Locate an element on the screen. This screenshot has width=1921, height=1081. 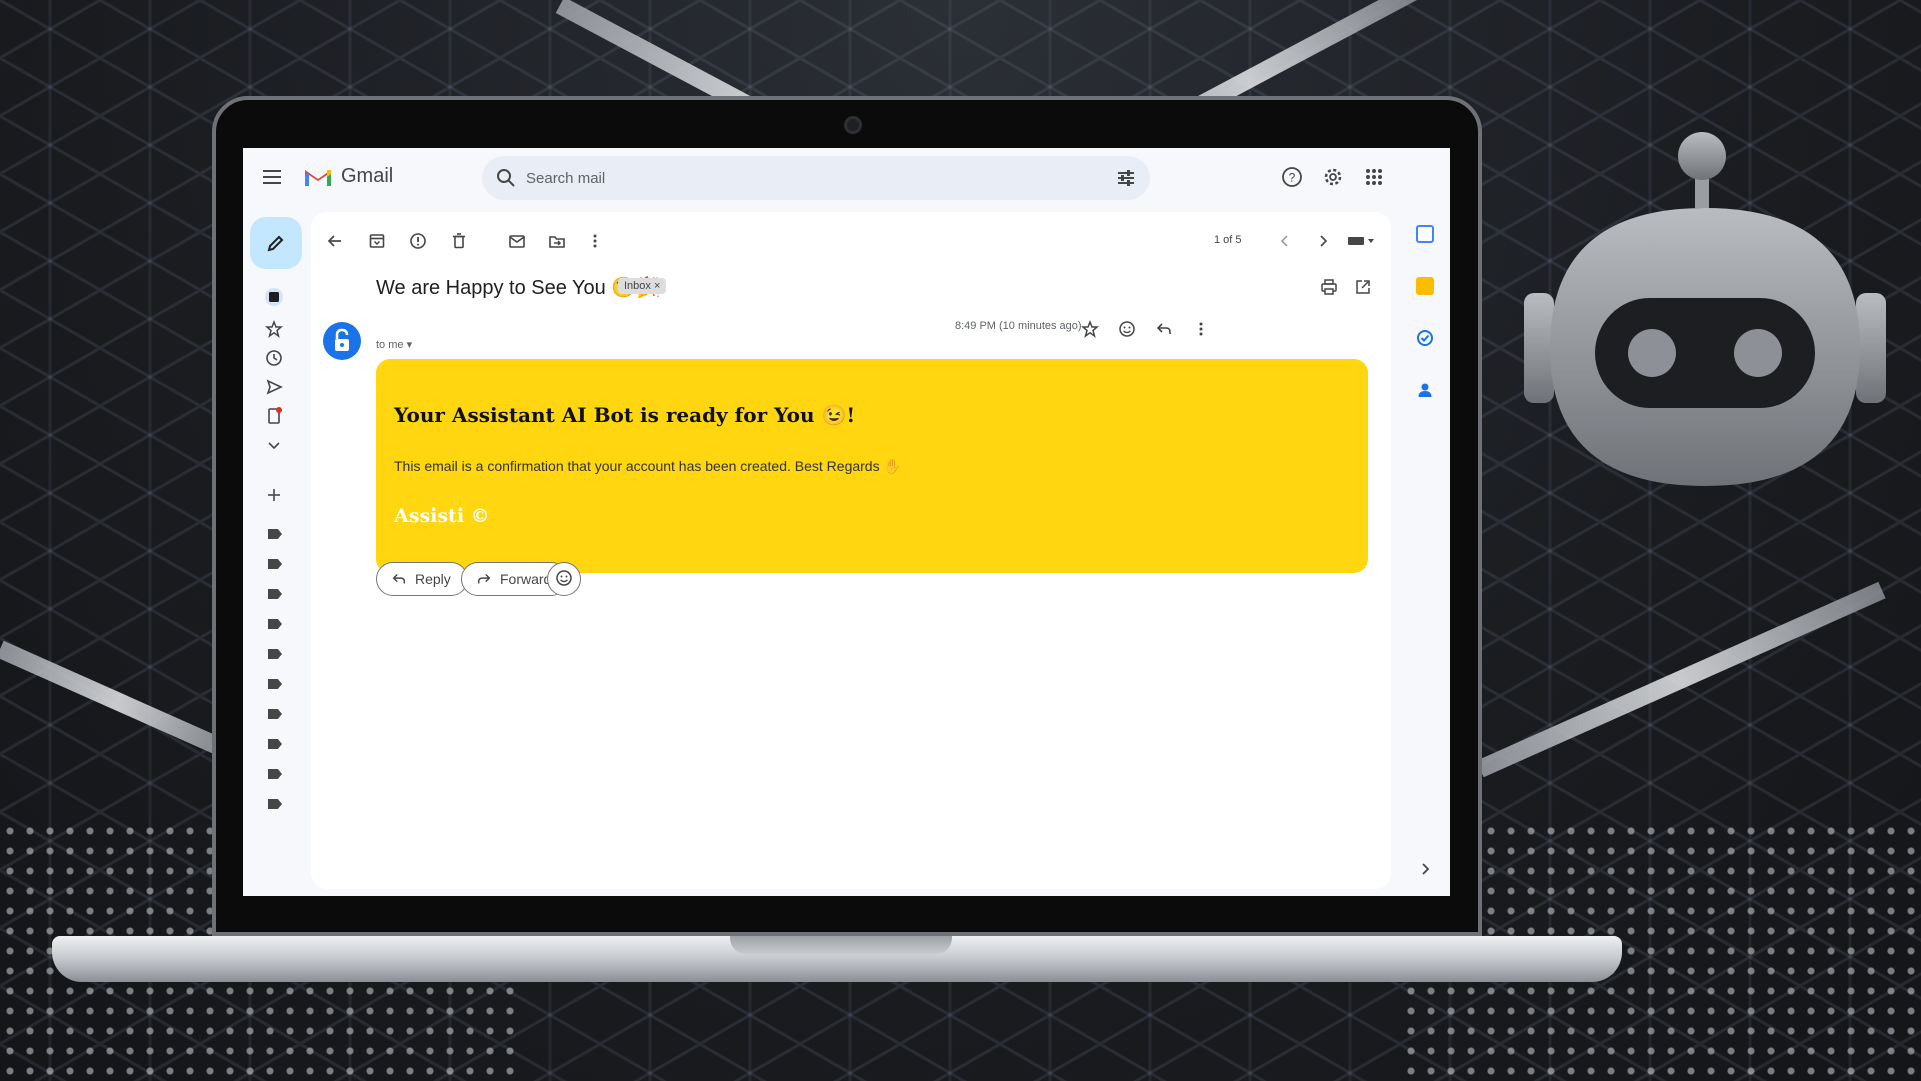
card-signature: Assisti © is located at coordinates (442, 516).